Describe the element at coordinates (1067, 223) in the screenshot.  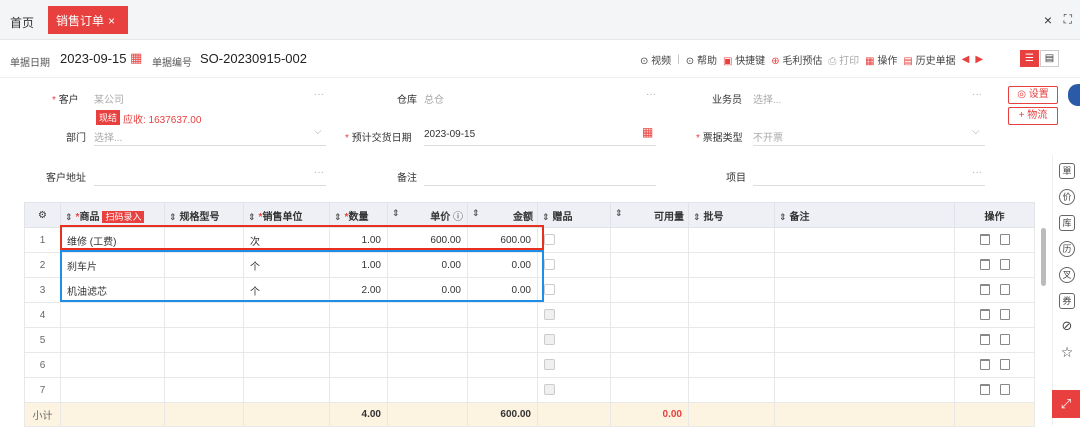
I see `stock-icon: 库` at that location.